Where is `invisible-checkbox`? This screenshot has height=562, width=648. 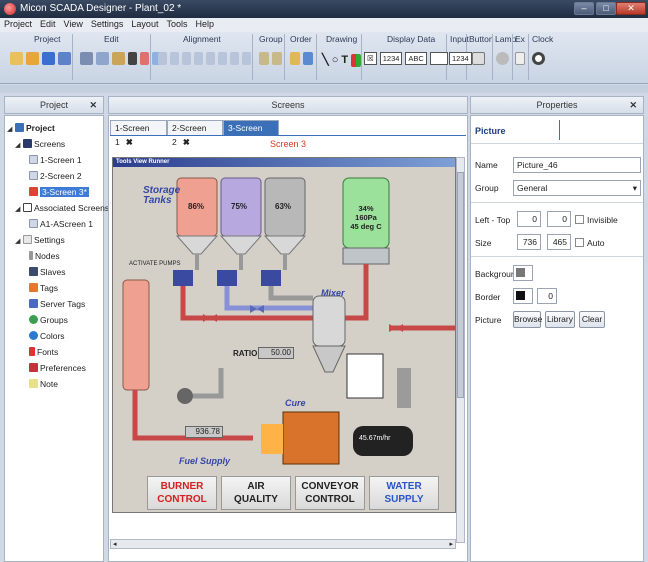 invisible-checkbox is located at coordinates (579, 219).